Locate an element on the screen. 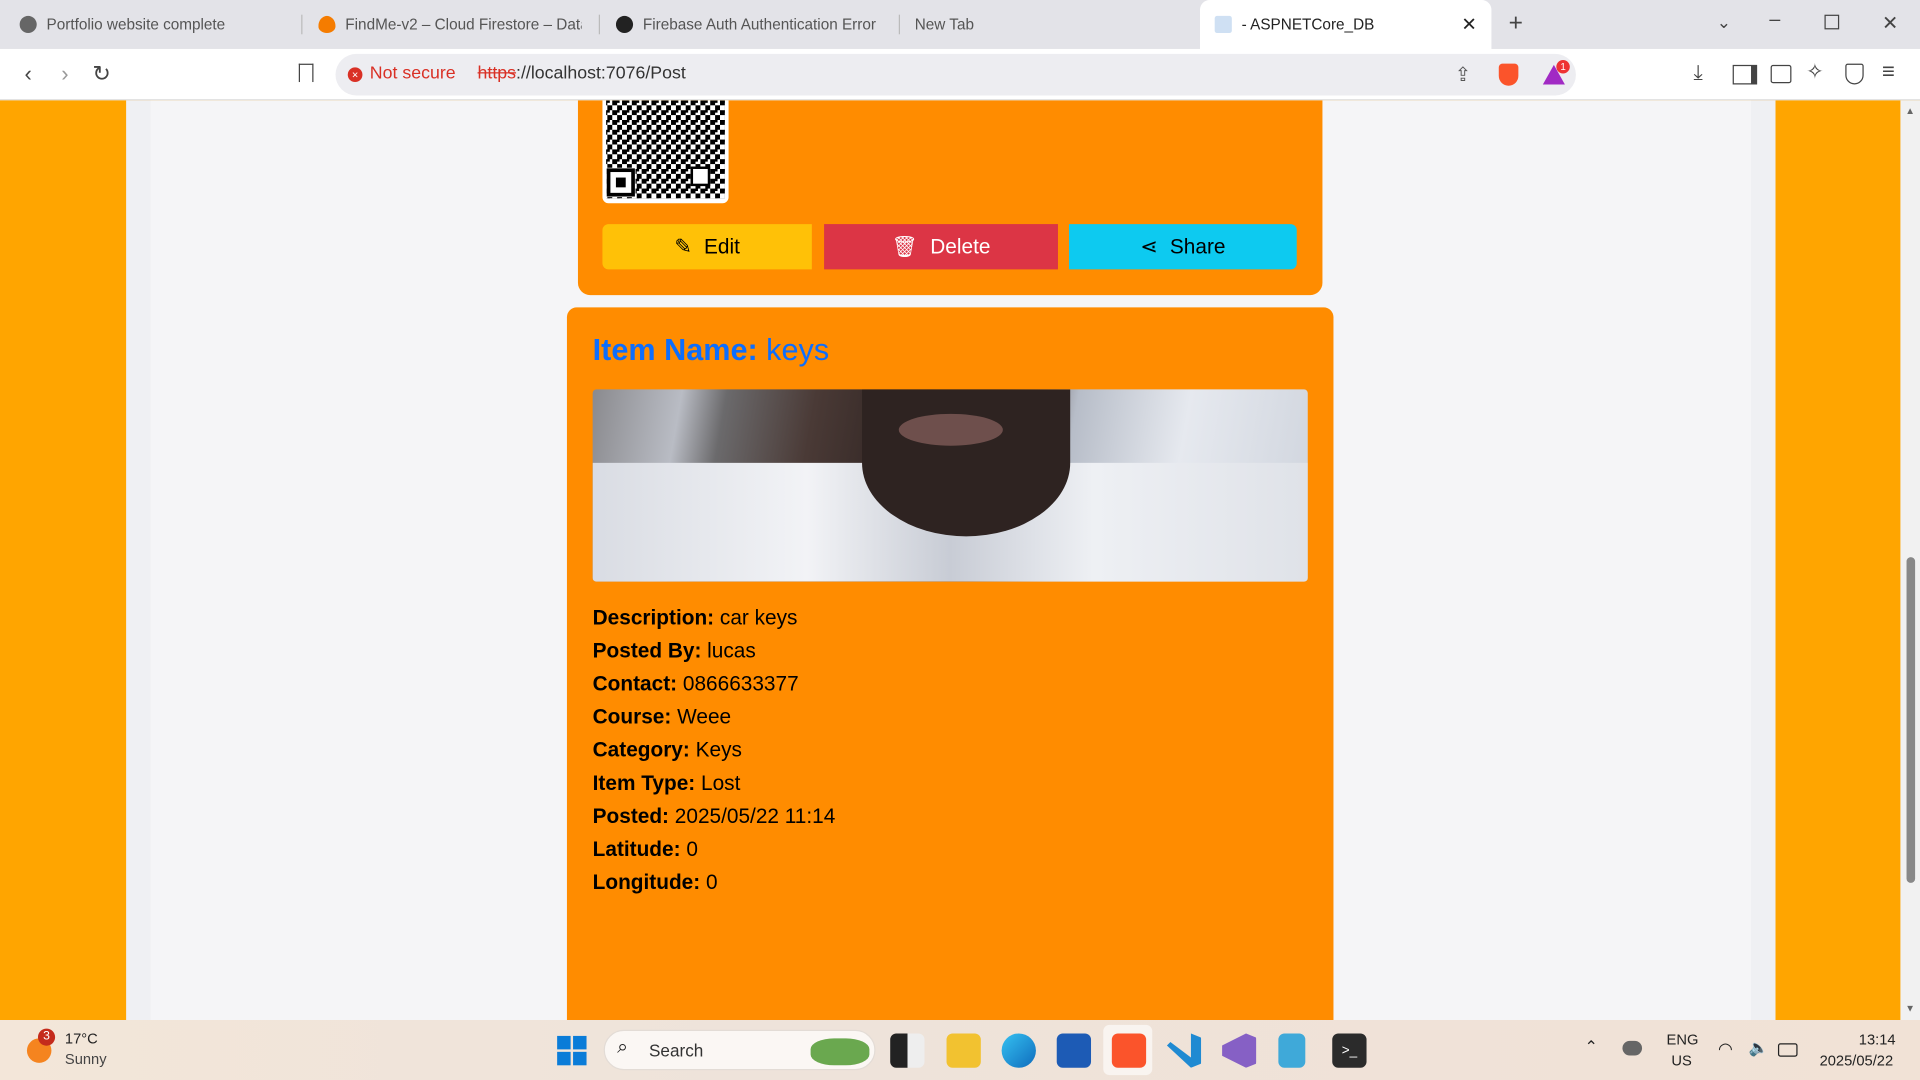  vscode-icon is located at coordinates (1184, 1050).